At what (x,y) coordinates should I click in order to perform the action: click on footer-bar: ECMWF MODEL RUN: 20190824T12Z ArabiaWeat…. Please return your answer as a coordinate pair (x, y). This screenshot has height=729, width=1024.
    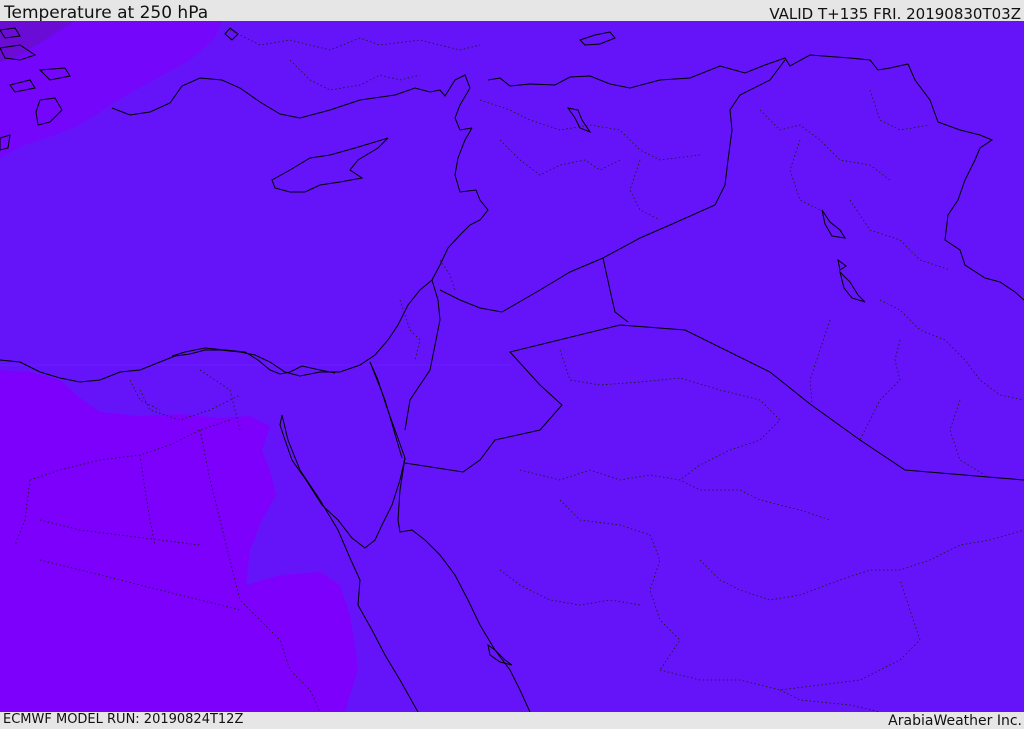
    Looking at the image, I should click on (512, 720).